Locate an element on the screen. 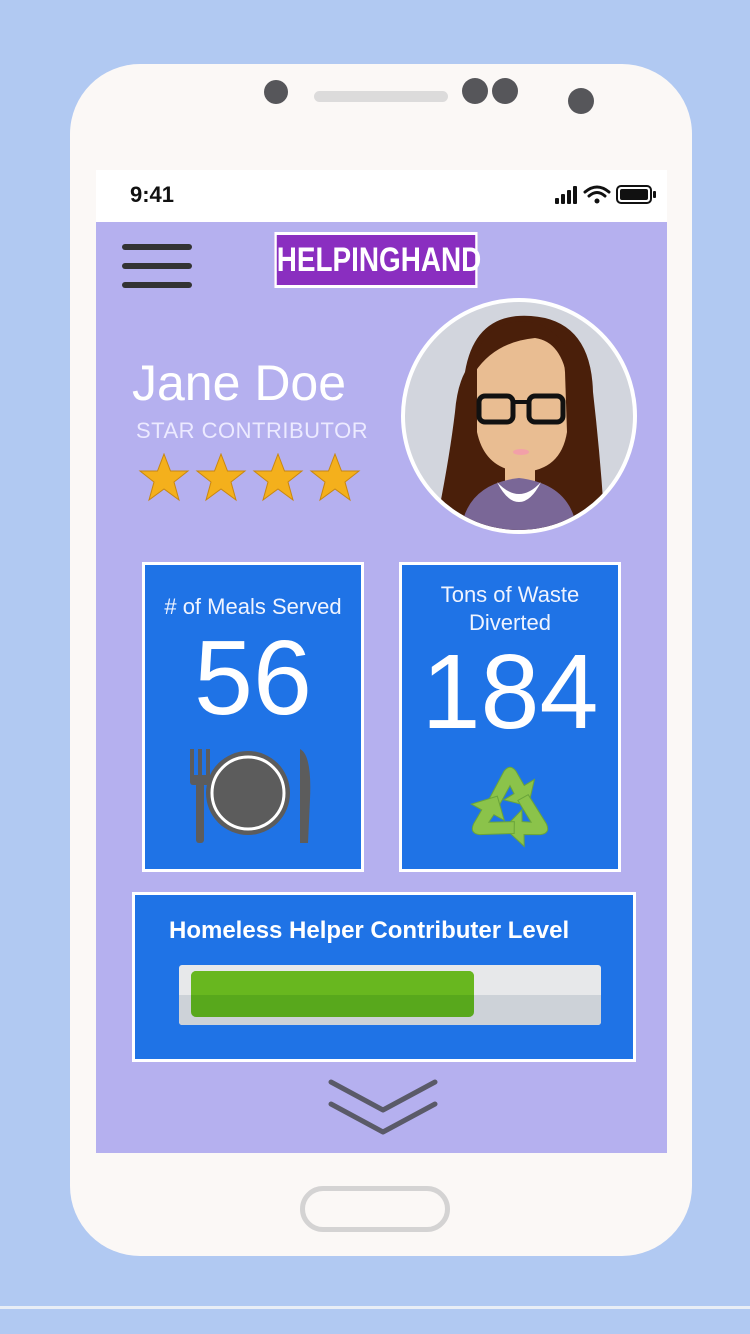 This screenshot has height=1334, width=750. scroll-down-icon is located at coordinates (383, 1109).